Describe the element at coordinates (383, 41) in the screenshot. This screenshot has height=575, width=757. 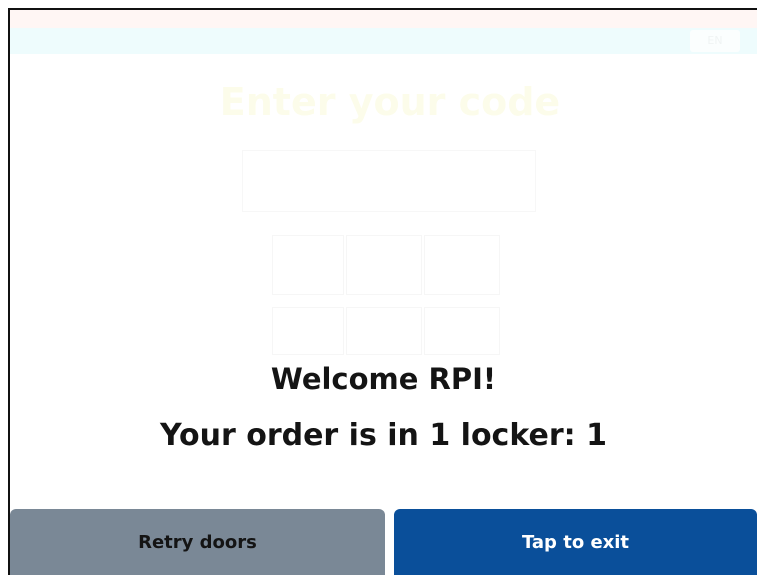
I see `background-header-bar` at that location.